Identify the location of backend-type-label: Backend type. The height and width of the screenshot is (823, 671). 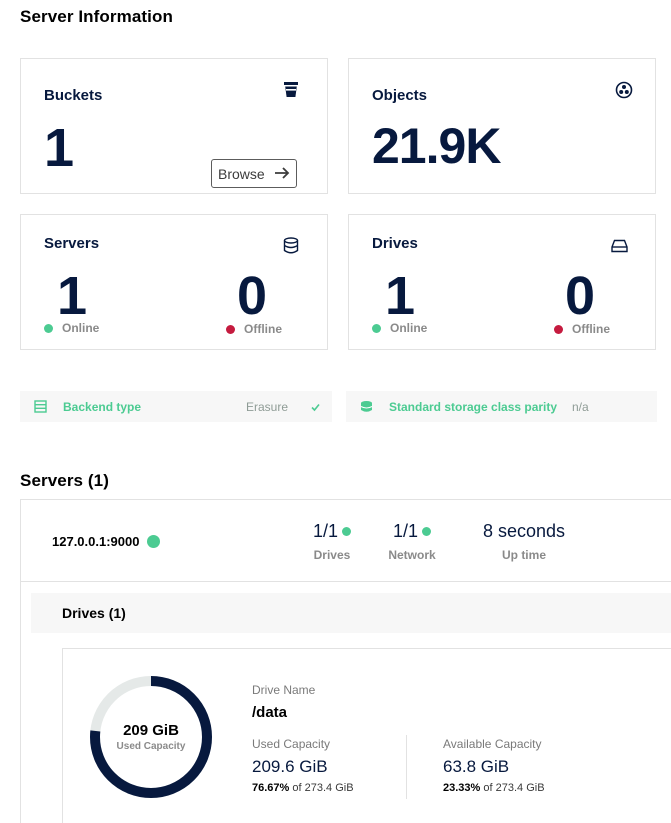
(102, 406).